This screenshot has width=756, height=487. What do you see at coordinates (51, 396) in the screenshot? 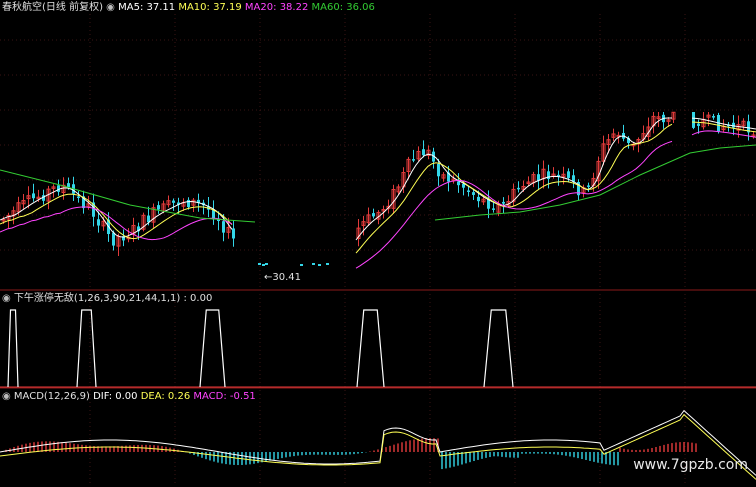
I see `macd-params: MACD(12,26,9)` at bounding box center [51, 396].